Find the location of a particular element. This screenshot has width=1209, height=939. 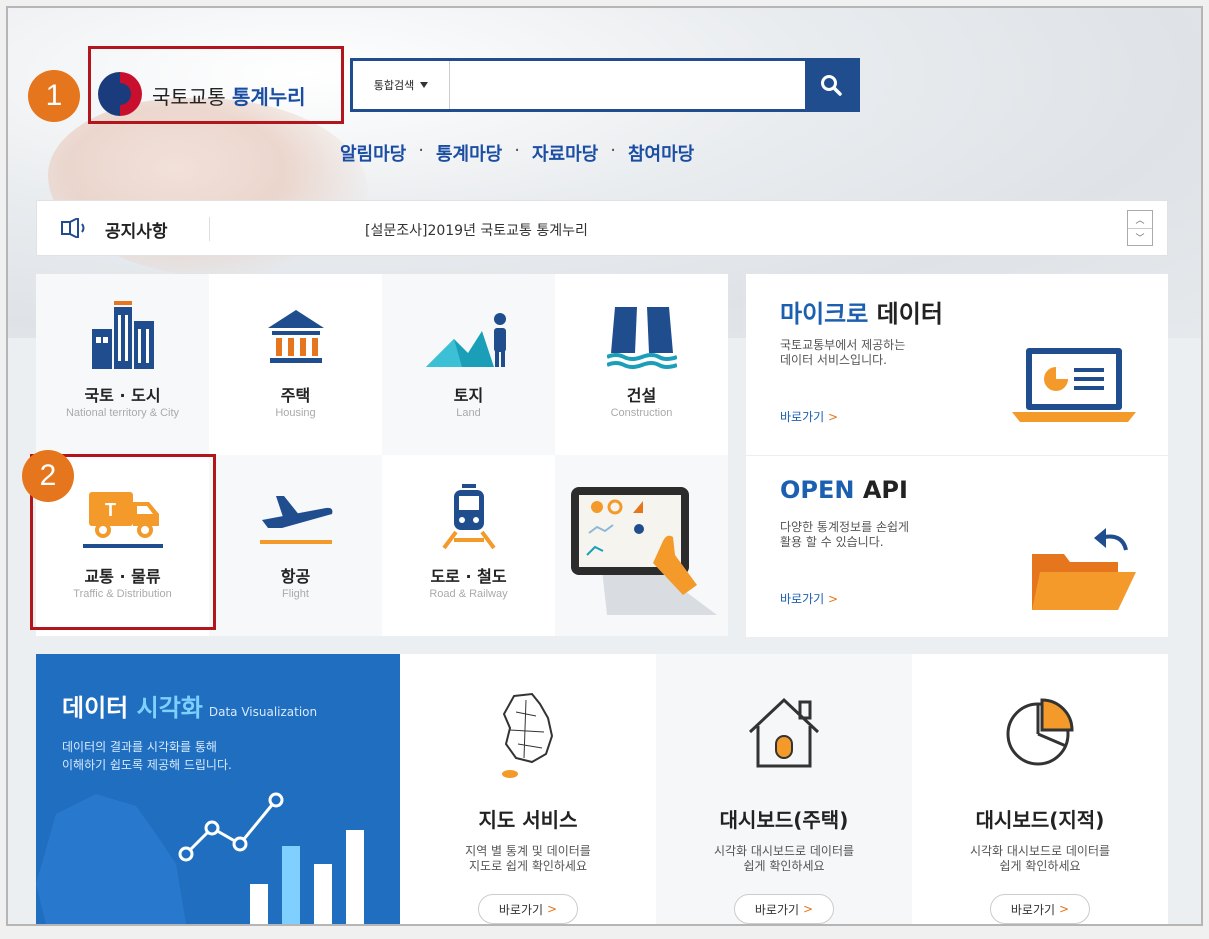

category-land: 토지 Land is located at coordinates (468, 364).